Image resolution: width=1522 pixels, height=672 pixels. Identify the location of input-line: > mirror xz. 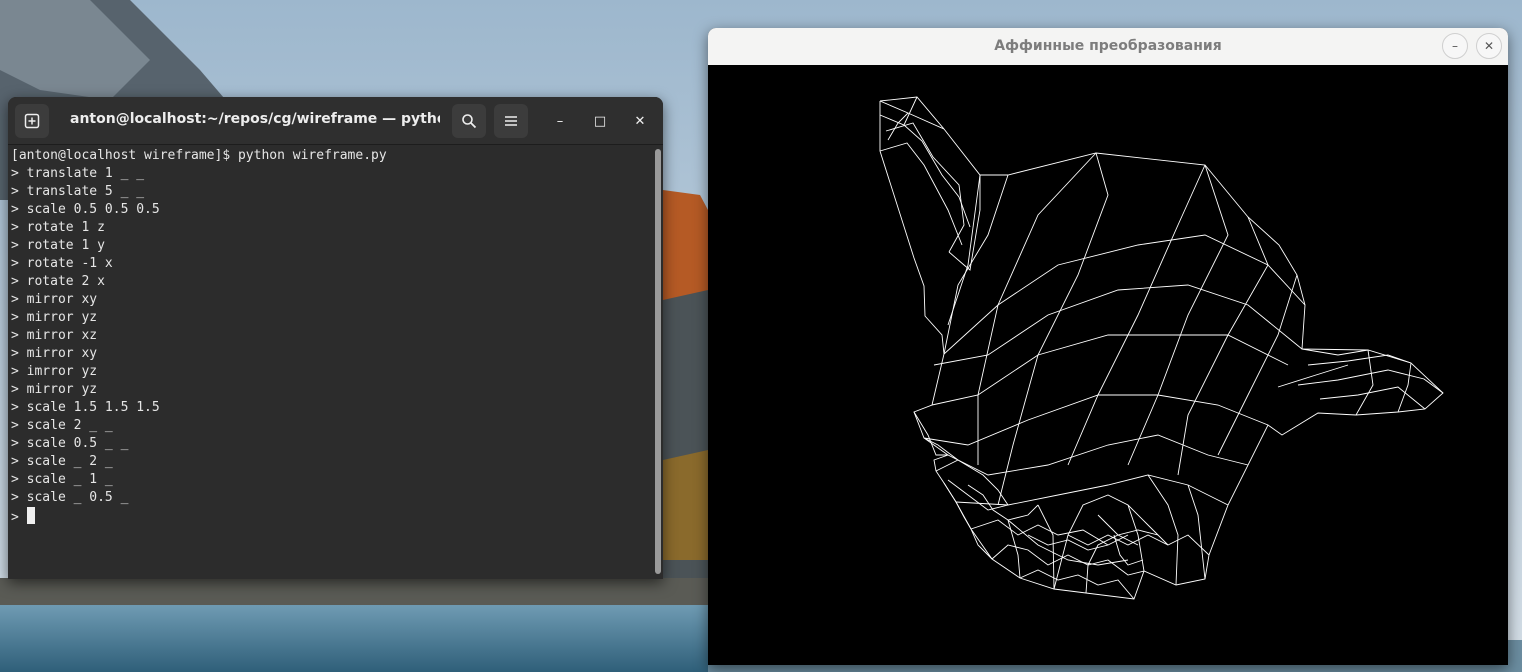
(54, 335).